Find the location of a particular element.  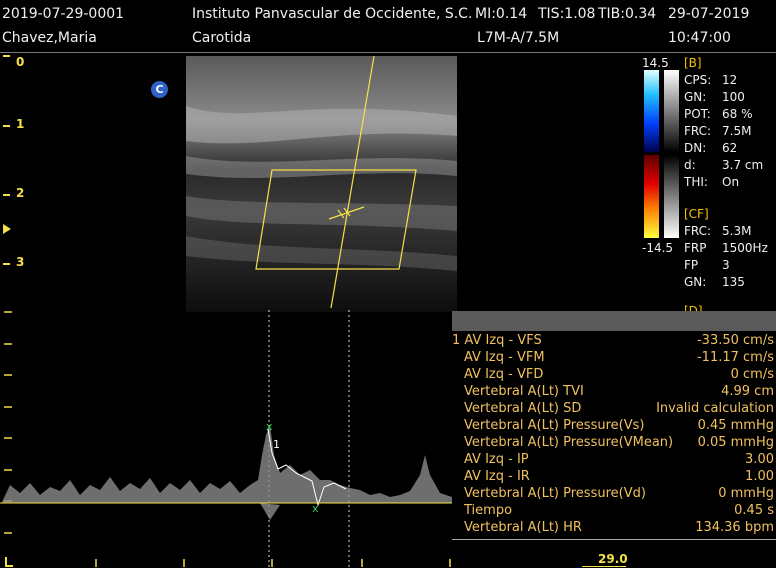

param-row: GN: 100 is located at coordinates (729, 98).